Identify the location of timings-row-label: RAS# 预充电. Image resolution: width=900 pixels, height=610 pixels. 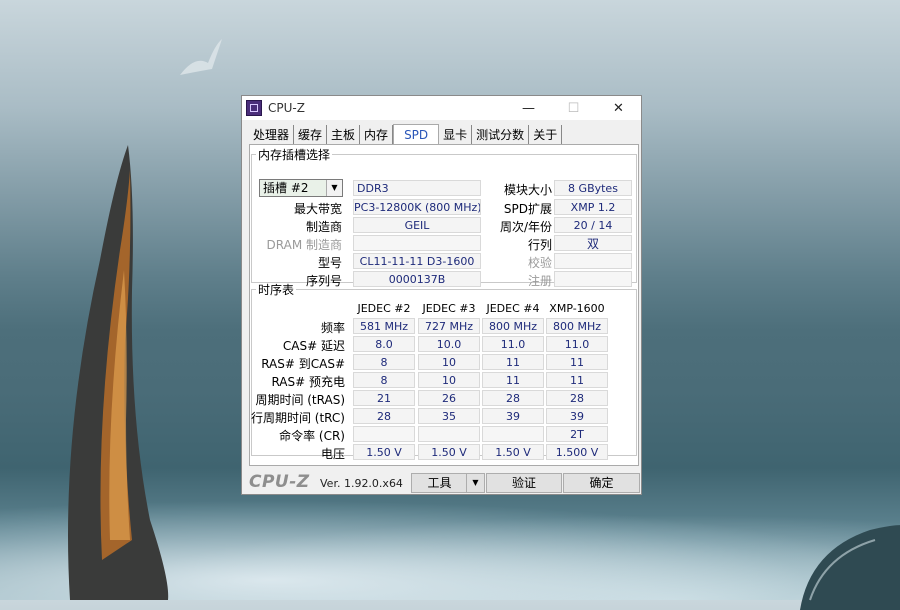
(308, 382).